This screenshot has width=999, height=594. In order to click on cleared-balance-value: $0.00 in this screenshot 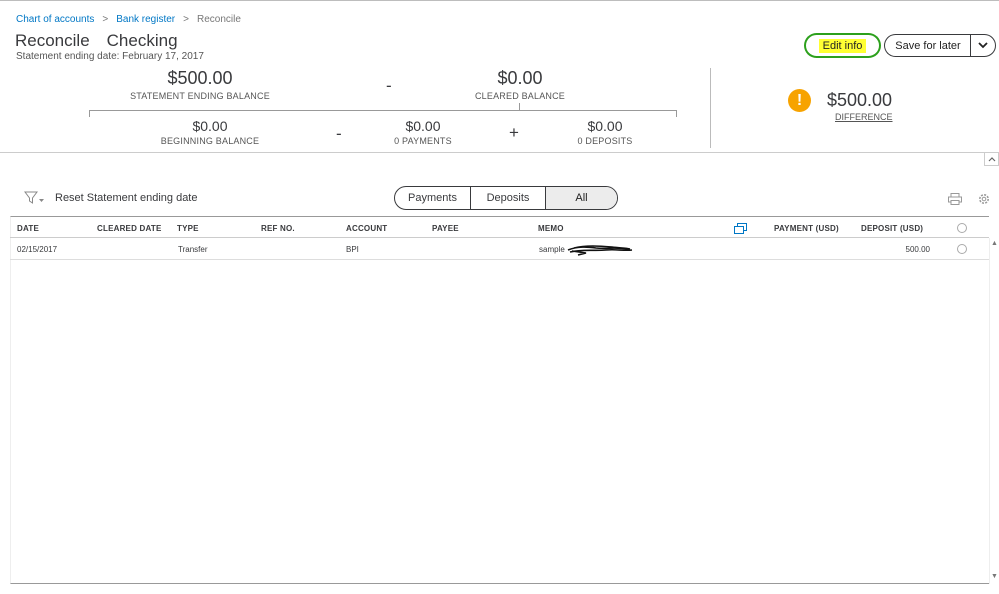, I will do `click(520, 78)`.